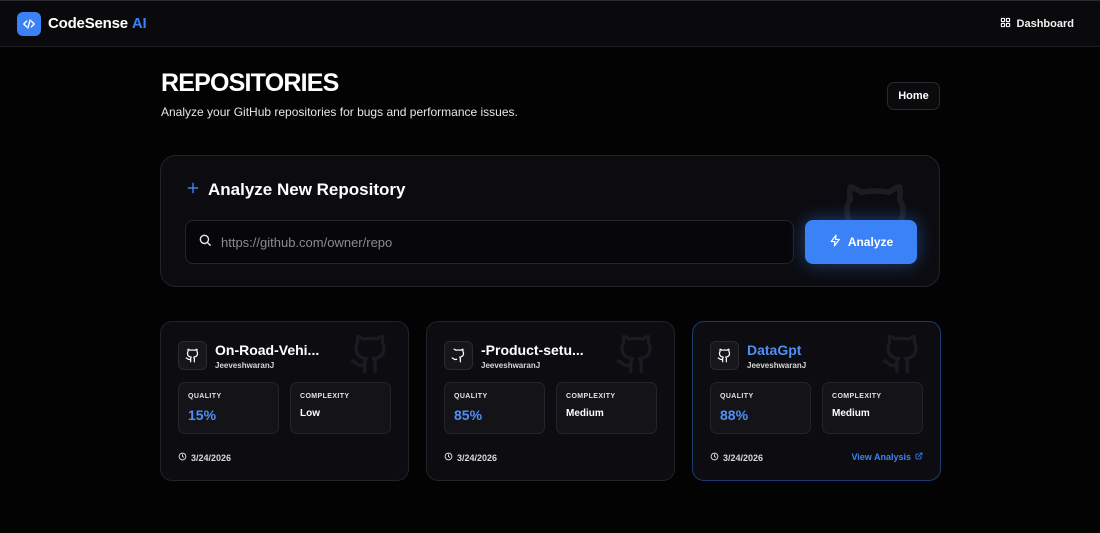  I want to click on quality-value: 85%, so click(468, 415).